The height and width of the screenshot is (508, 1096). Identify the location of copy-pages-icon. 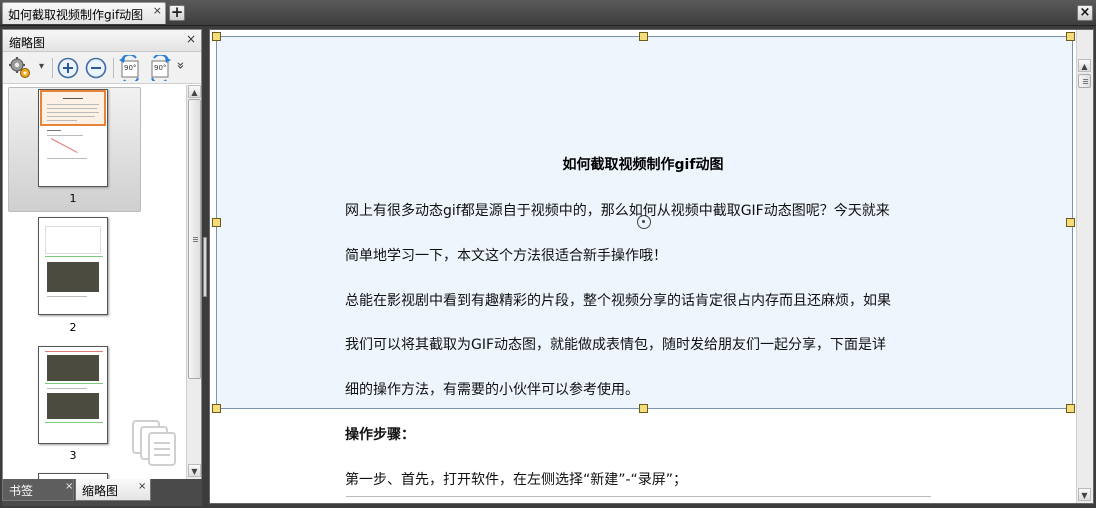
(154, 443).